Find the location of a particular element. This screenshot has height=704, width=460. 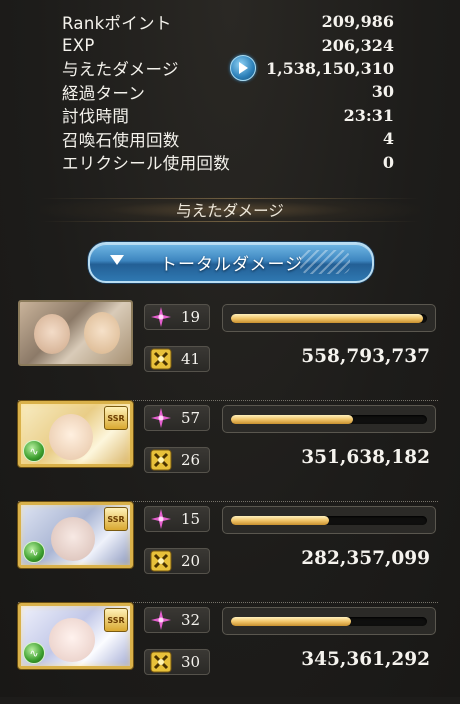

stat-label: 討伐時間 is located at coordinates (96, 117).